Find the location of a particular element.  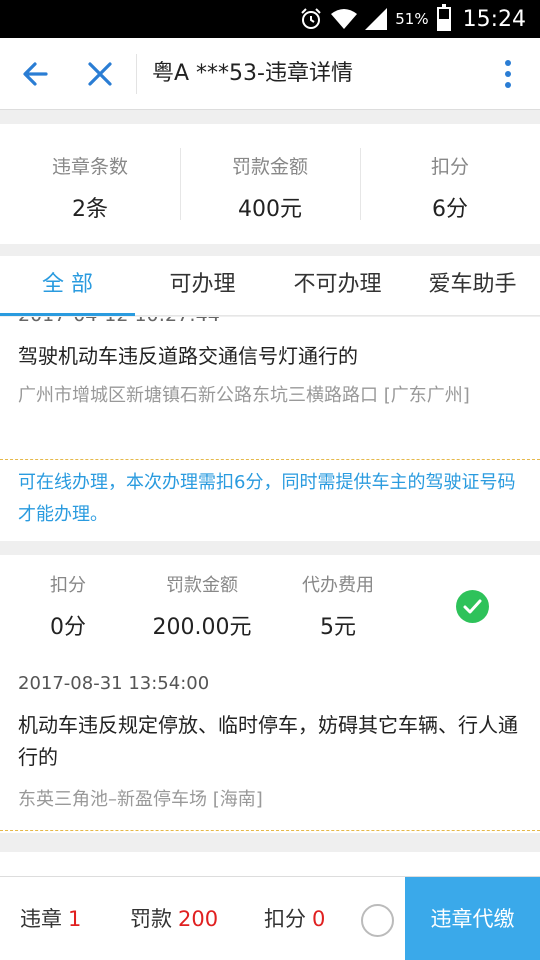

summary-label: 罚款金额 is located at coordinates (269, 167).